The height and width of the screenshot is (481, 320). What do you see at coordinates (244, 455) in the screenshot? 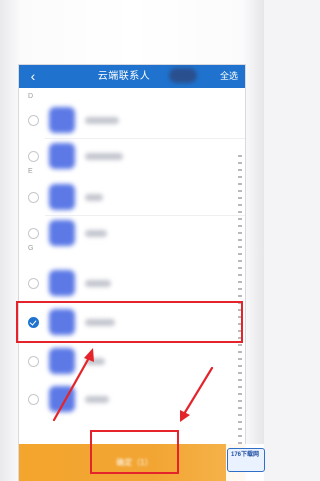
I see `watermark-text: 176下载网` at bounding box center [244, 455].